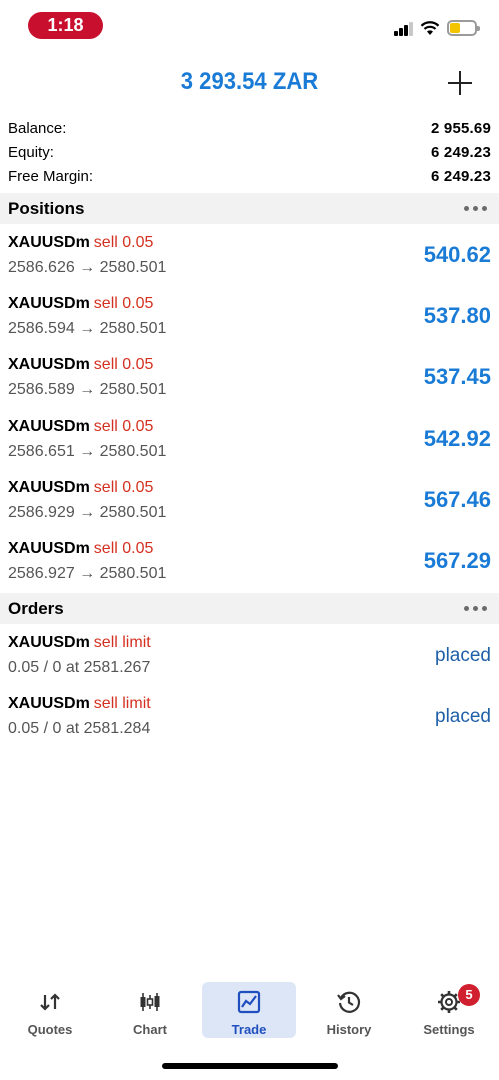 The height and width of the screenshot is (1080, 499). What do you see at coordinates (87, 573) in the screenshot?
I see `position-prices: 2586.927 → 2580.501` at bounding box center [87, 573].